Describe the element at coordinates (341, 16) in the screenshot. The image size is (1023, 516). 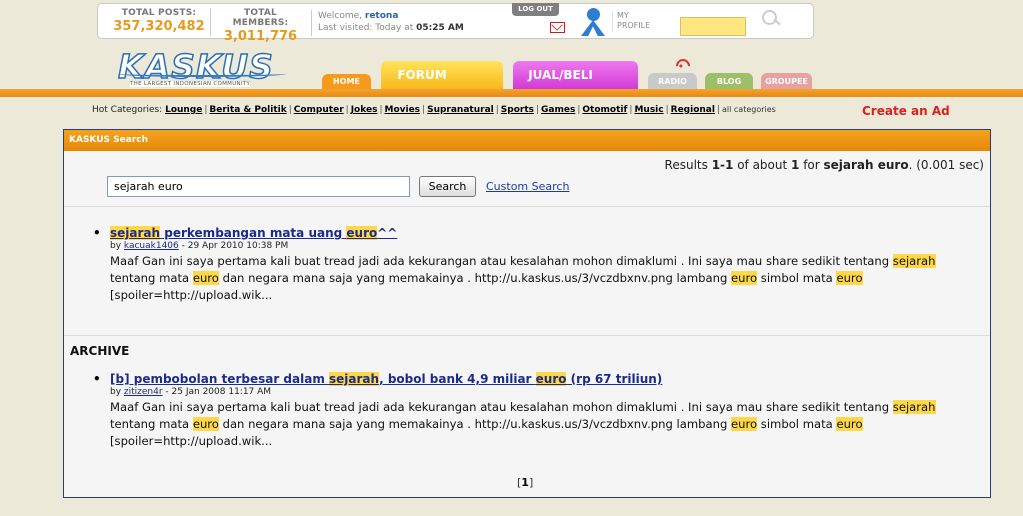
I see `welcome-prefix: Welcome,` at that location.